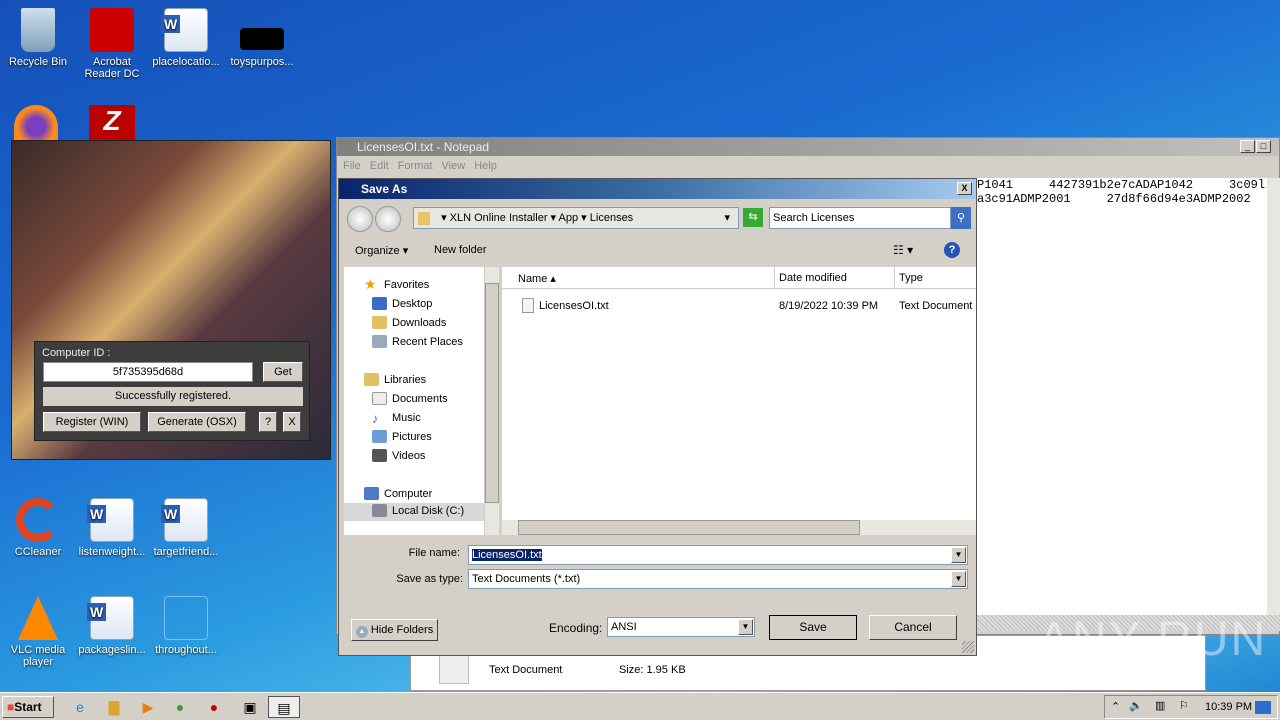  Describe the element at coordinates (903, 250) in the screenshot. I see `view-options-icon: ☷ ▾` at that location.